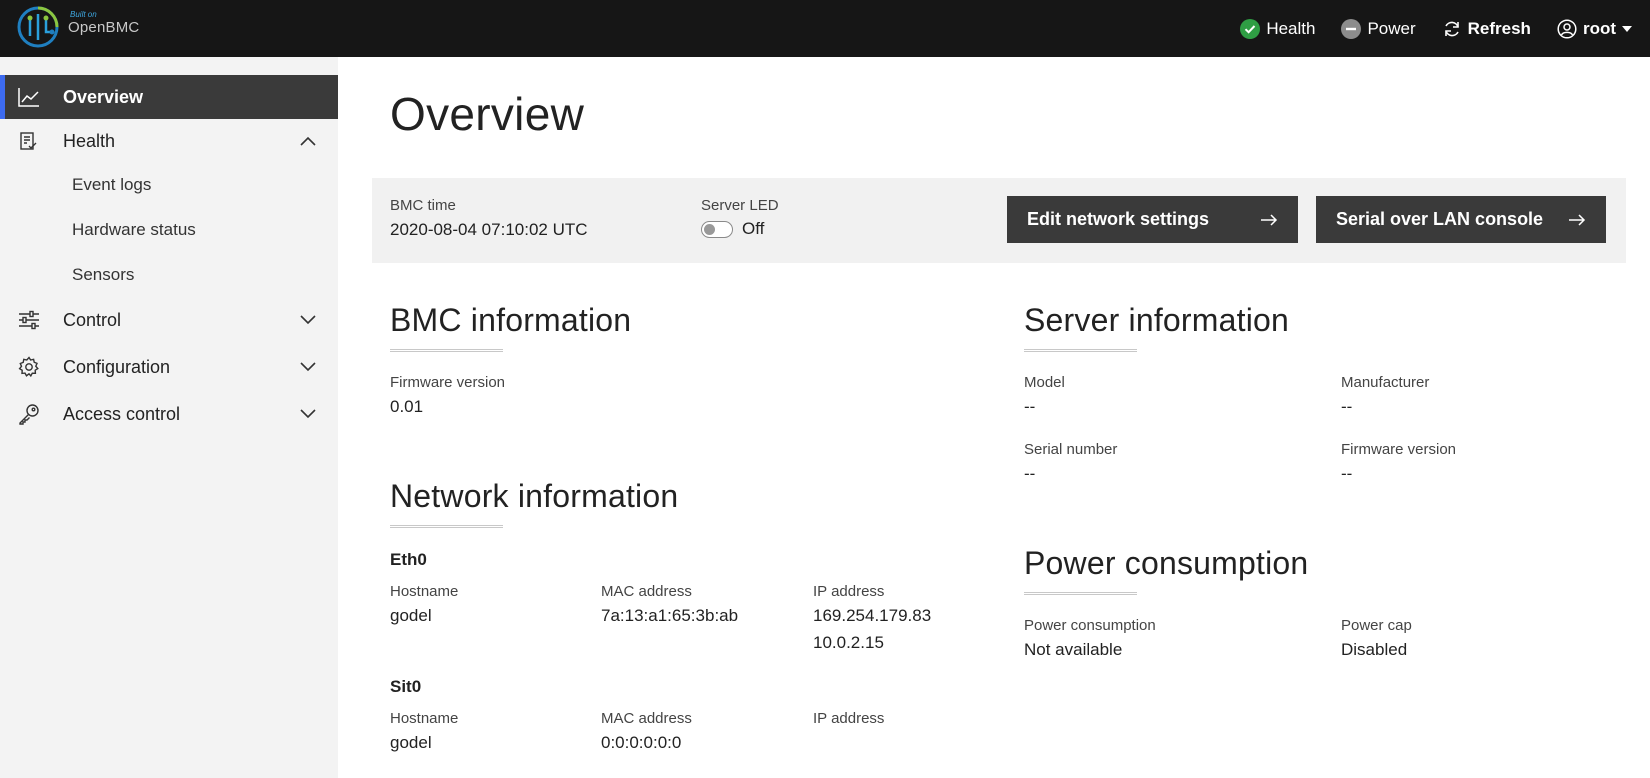 The height and width of the screenshot is (778, 1650). What do you see at coordinates (849, 718) in the screenshot?
I see `sit0-ip-label: IP address` at bounding box center [849, 718].